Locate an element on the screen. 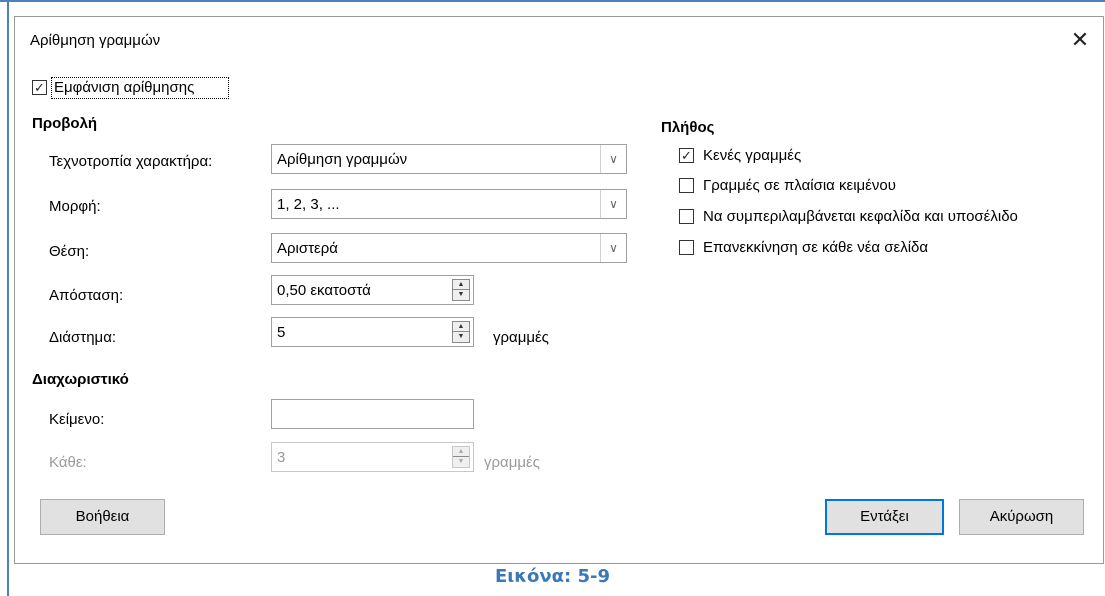 The width and height of the screenshot is (1105, 596). show-numbering-label: Εμφάνιση αρίθμησης is located at coordinates (124, 87).